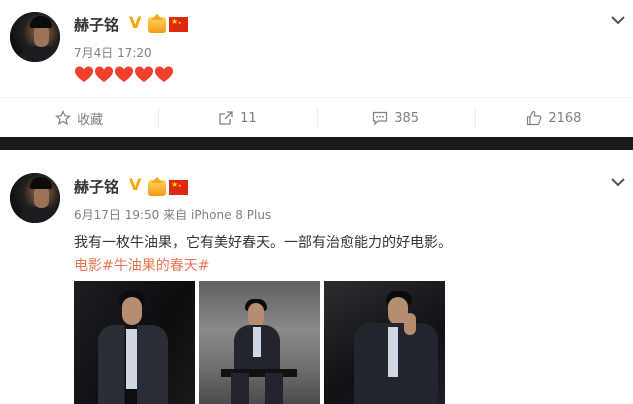 This screenshot has height=404, width=633. Describe the element at coordinates (248, 118) in the screenshot. I see `share-count: 11` at that location.